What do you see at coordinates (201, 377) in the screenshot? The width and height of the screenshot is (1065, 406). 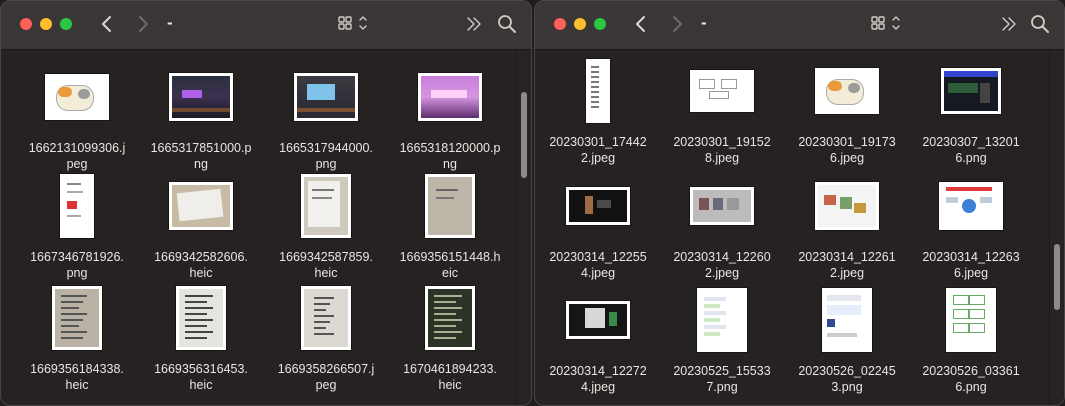 I see `file-name: 1669356316453. heic` at bounding box center [201, 377].